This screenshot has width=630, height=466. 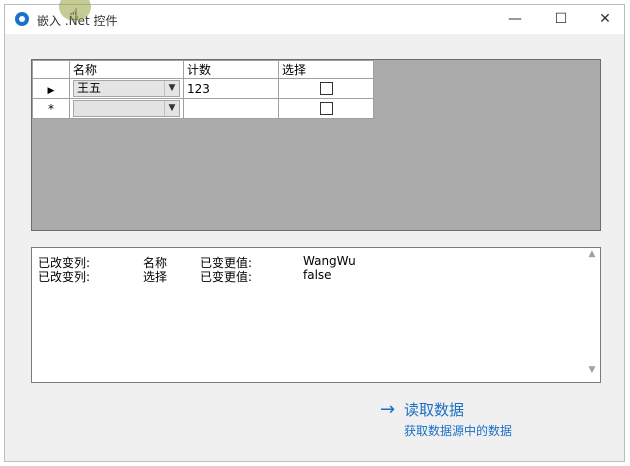 What do you see at coordinates (314, 17) in the screenshot?
I see `title-bar: 嵌入 .Net 控件 ☝ — ☐ ✕` at bounding box center [314, 17].